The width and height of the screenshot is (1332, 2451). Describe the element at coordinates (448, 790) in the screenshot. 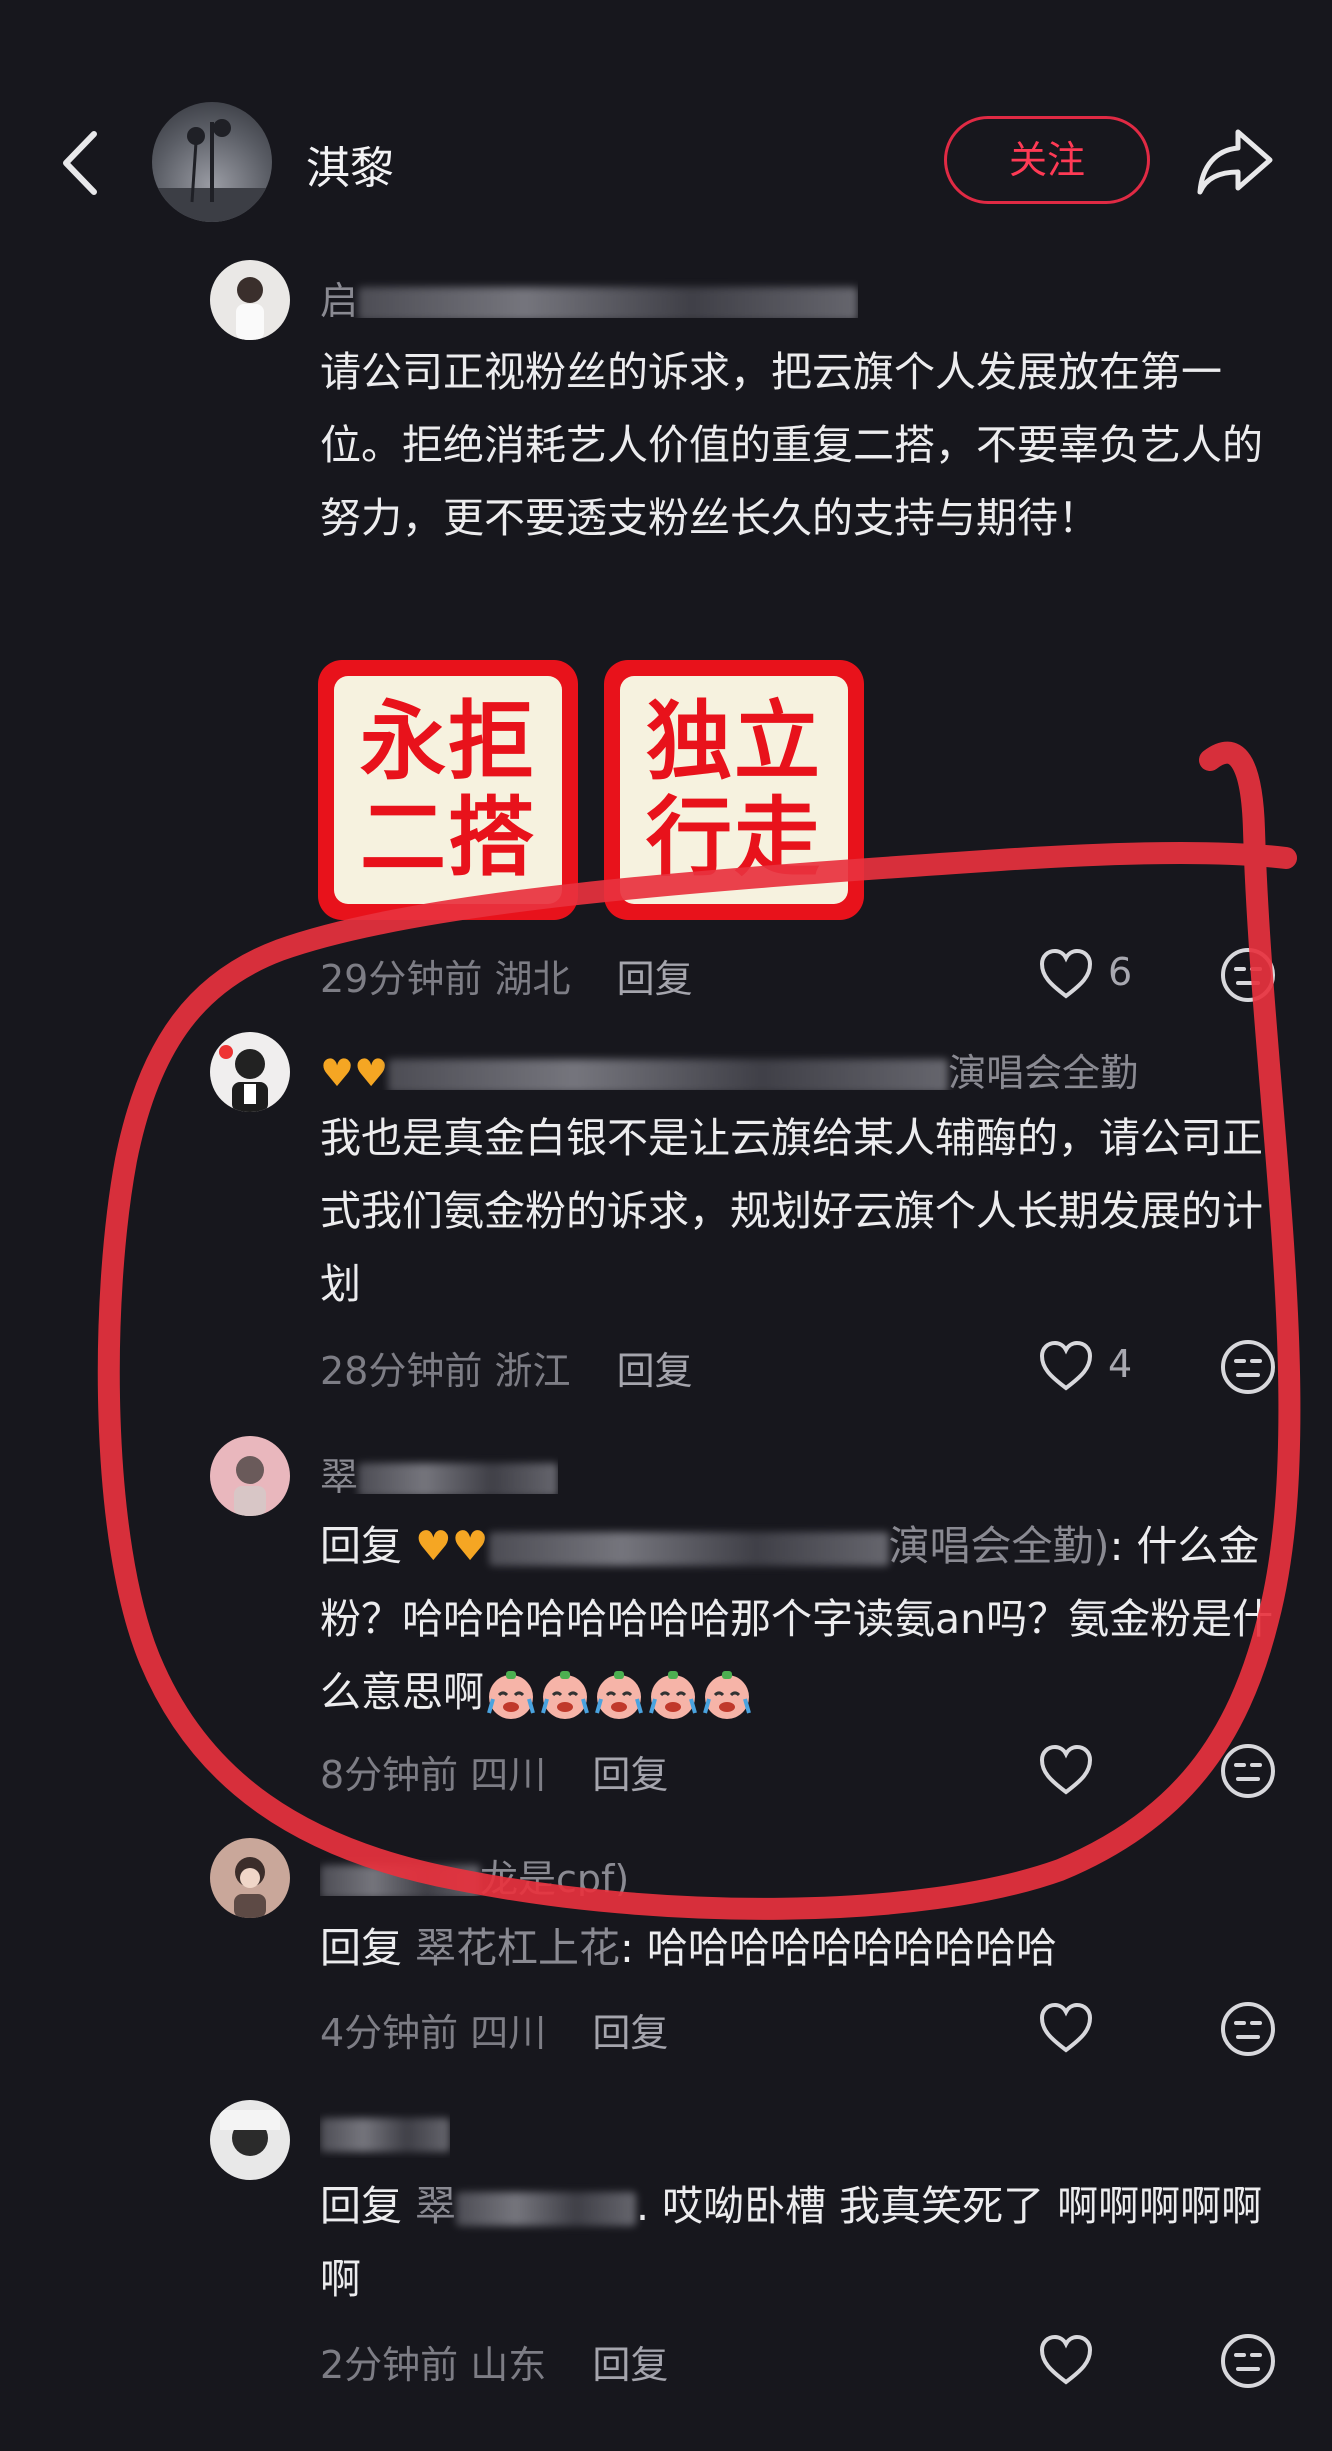

I see `sticker-image: 永拒 二搭` at that location.